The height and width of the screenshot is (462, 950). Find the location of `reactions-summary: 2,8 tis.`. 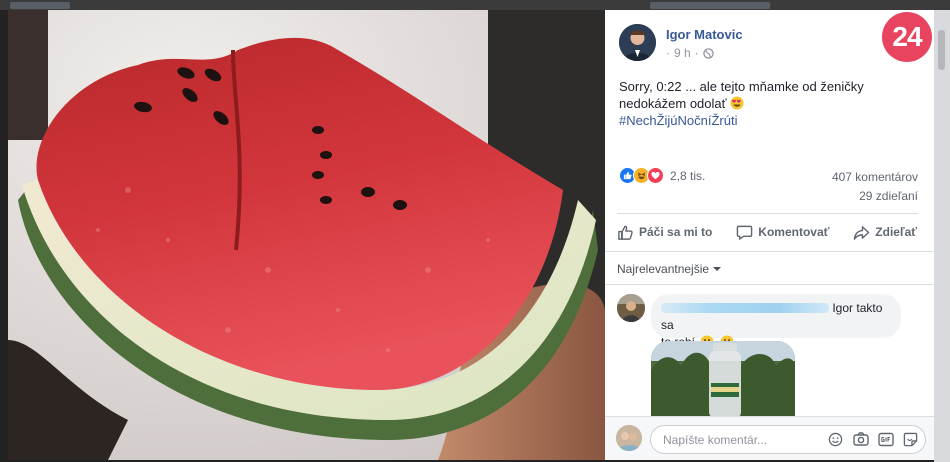

reactions-summary: 2,8 tis. is located at coordinates (662, 175).